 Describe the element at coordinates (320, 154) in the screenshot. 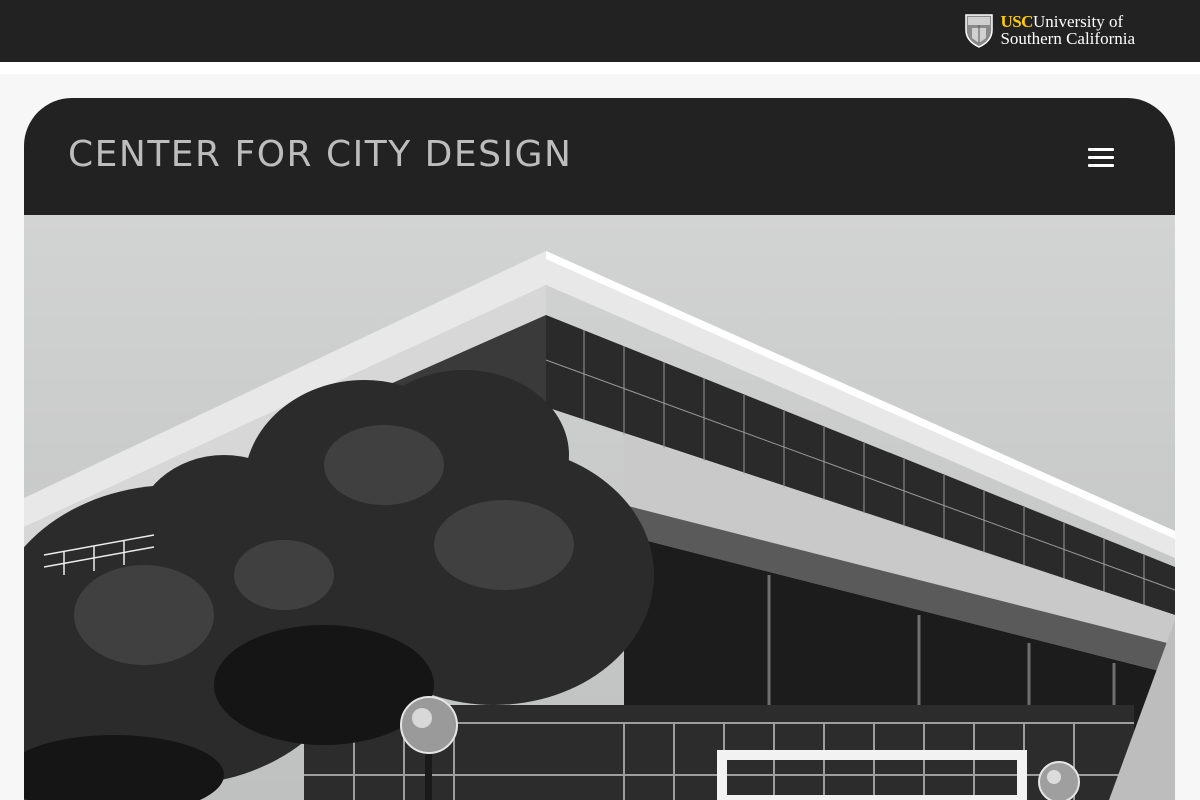

I see `site-title: CENTER FOR CITY DESIGN` at that location.